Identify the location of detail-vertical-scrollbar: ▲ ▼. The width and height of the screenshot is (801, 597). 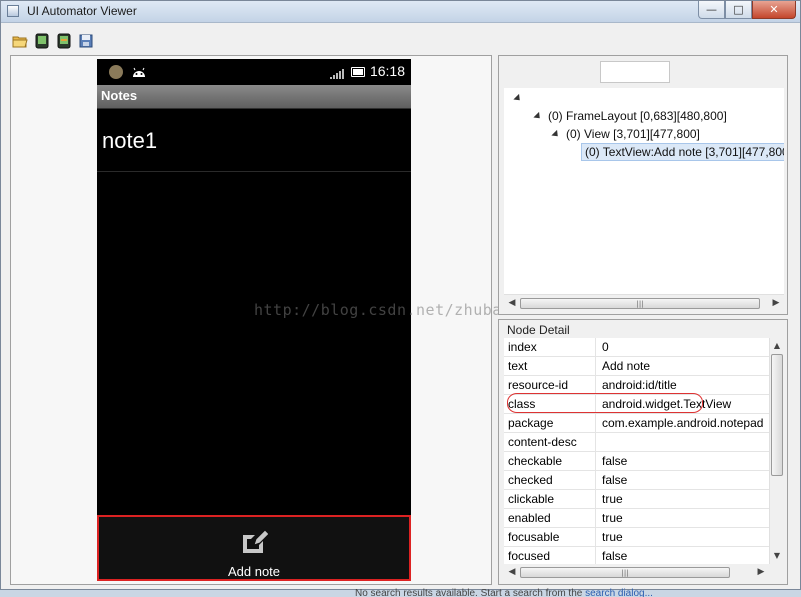
(776, 451).